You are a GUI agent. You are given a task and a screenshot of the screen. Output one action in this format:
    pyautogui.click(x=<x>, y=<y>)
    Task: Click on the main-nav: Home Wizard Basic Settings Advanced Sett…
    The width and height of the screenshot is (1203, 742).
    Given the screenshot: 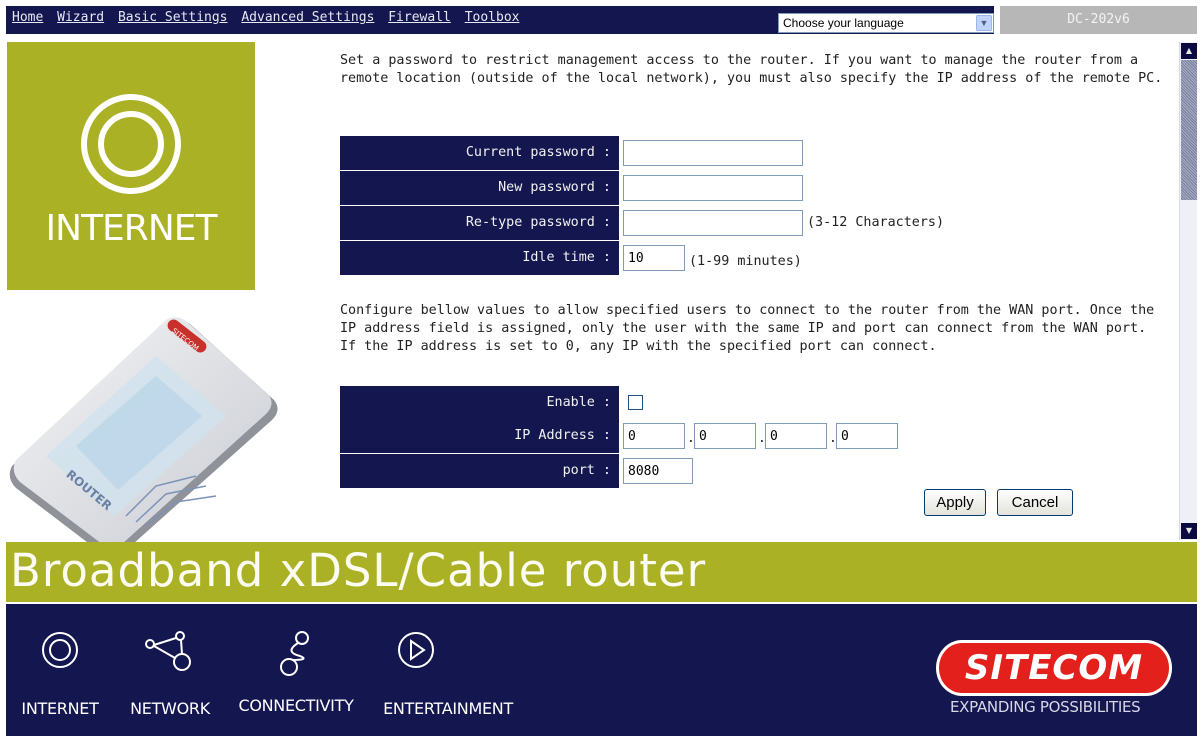 What is the action you would take?
    pyautogui.click(x=268, y=17)
    